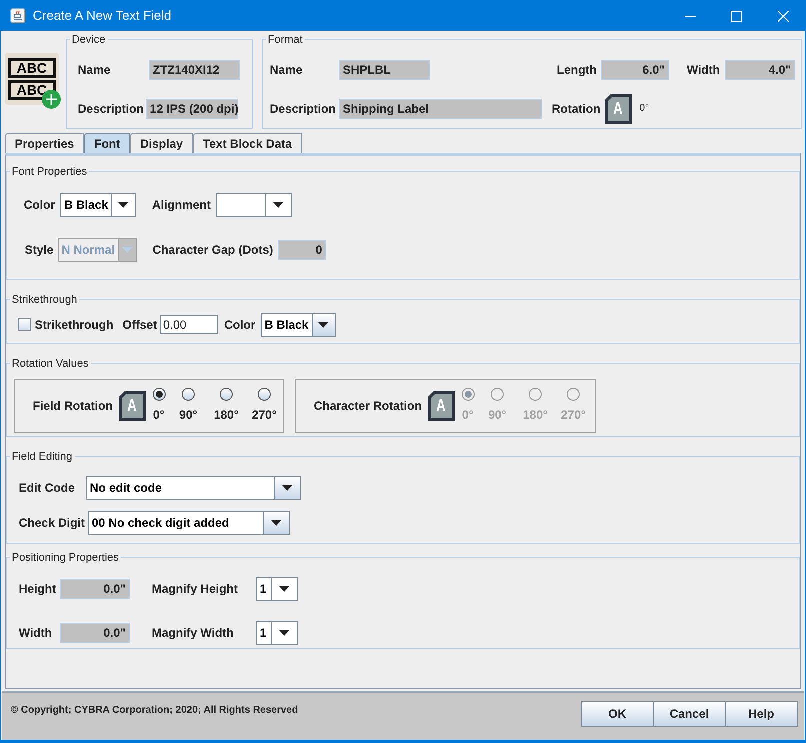  I want to click on dialog-button: Cancel, so click(689, 714).